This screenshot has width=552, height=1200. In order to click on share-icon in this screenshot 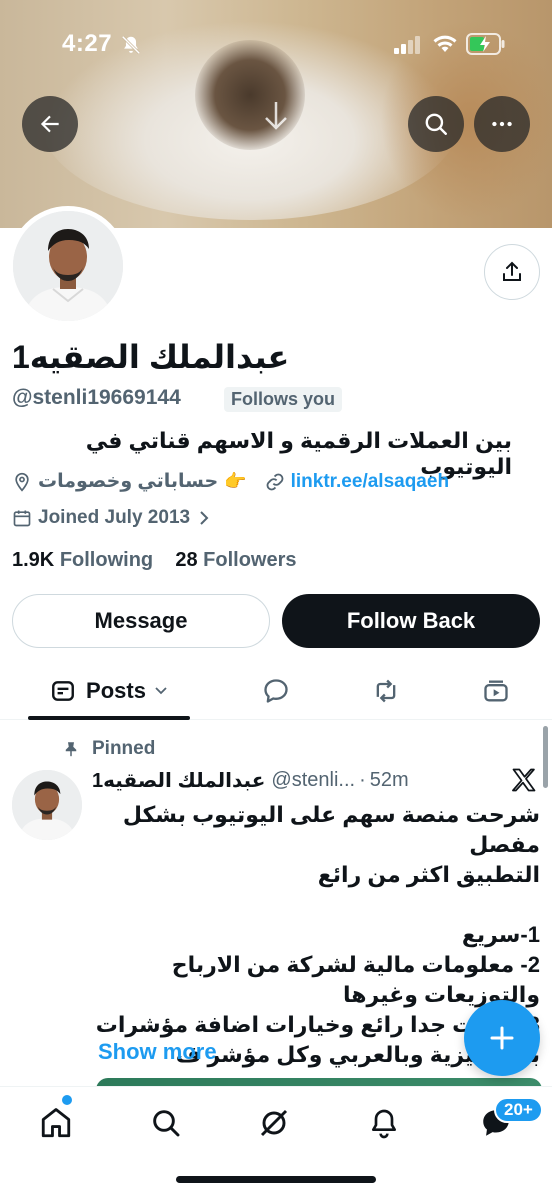, I will do `click(512, 271)`.